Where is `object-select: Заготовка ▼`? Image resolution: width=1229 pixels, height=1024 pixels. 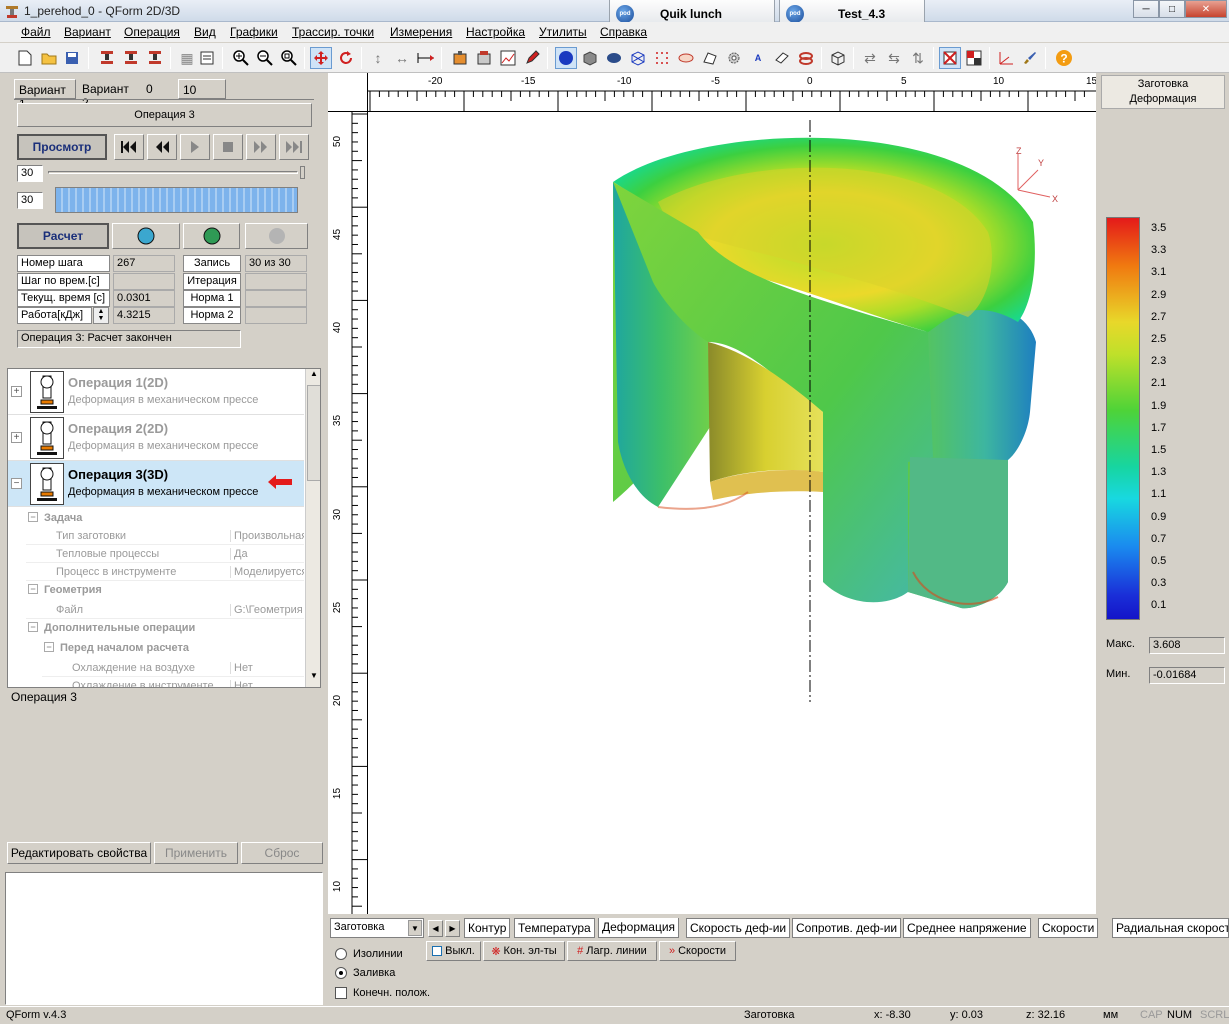
object-select: Заготовка ▼ is located at coordinates (377, 928).